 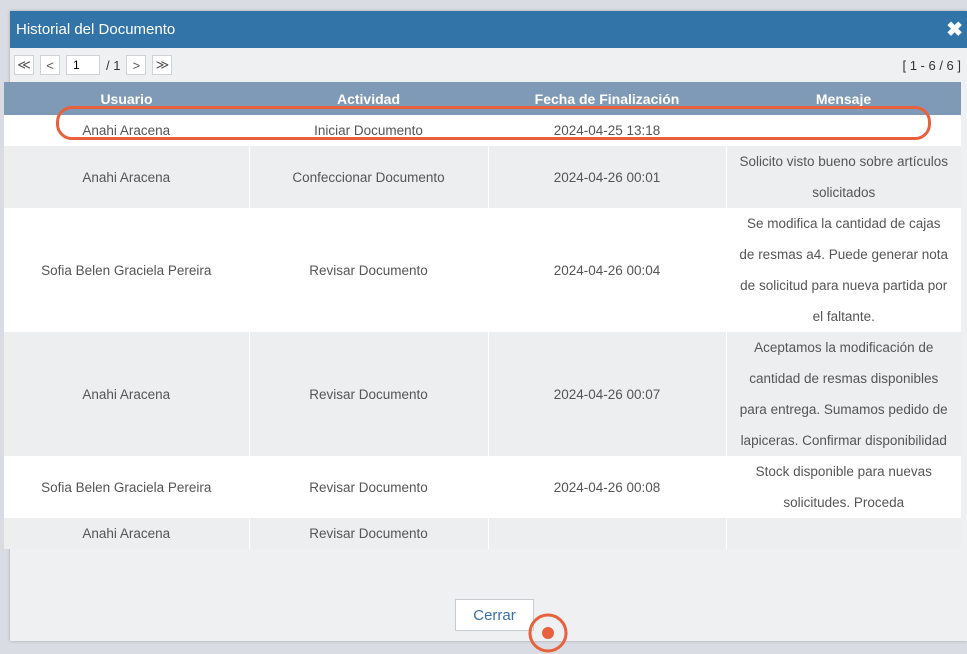 I want to click on mensaje-cell, so click(x=843, y=533).